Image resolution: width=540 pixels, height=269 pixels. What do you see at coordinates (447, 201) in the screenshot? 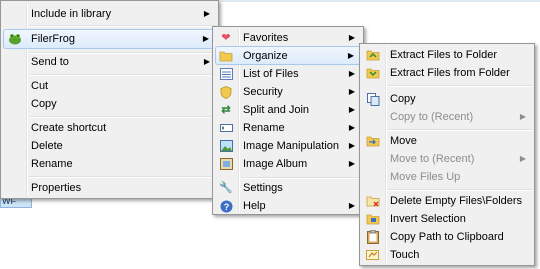
I see `menu-item-delete-empty-files-folders: Delete Empty Files\Folders` at bounding box center [447, 201].